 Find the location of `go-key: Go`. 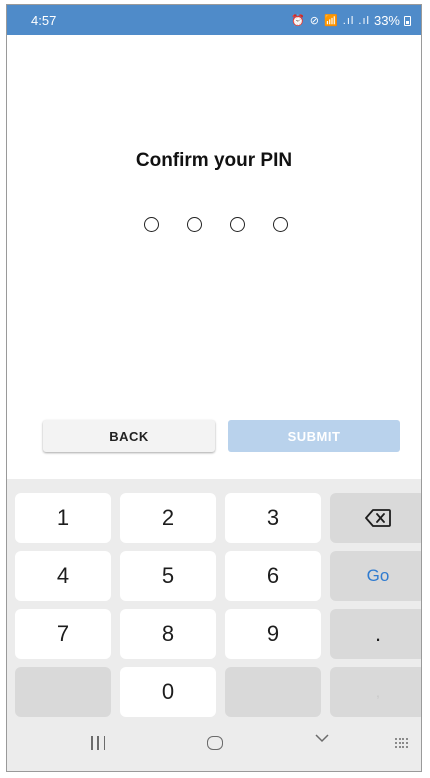

go-key: Go is located at coordinates (375, 576).